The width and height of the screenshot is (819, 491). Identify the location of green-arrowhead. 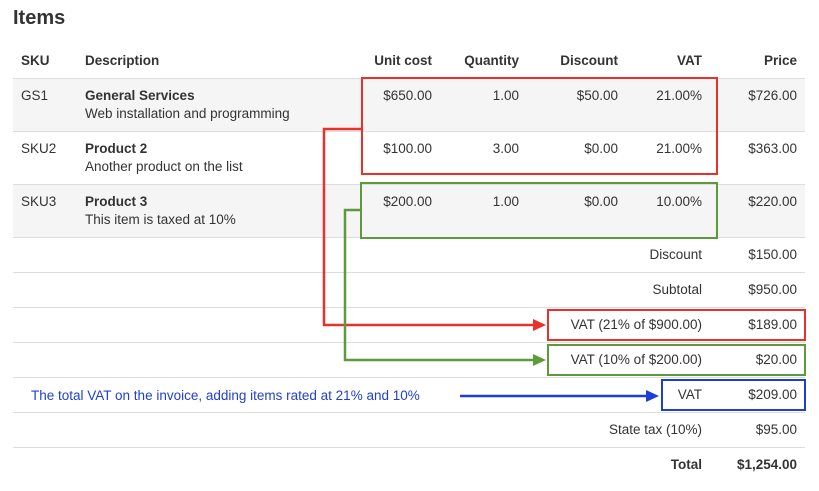
(539, 360).